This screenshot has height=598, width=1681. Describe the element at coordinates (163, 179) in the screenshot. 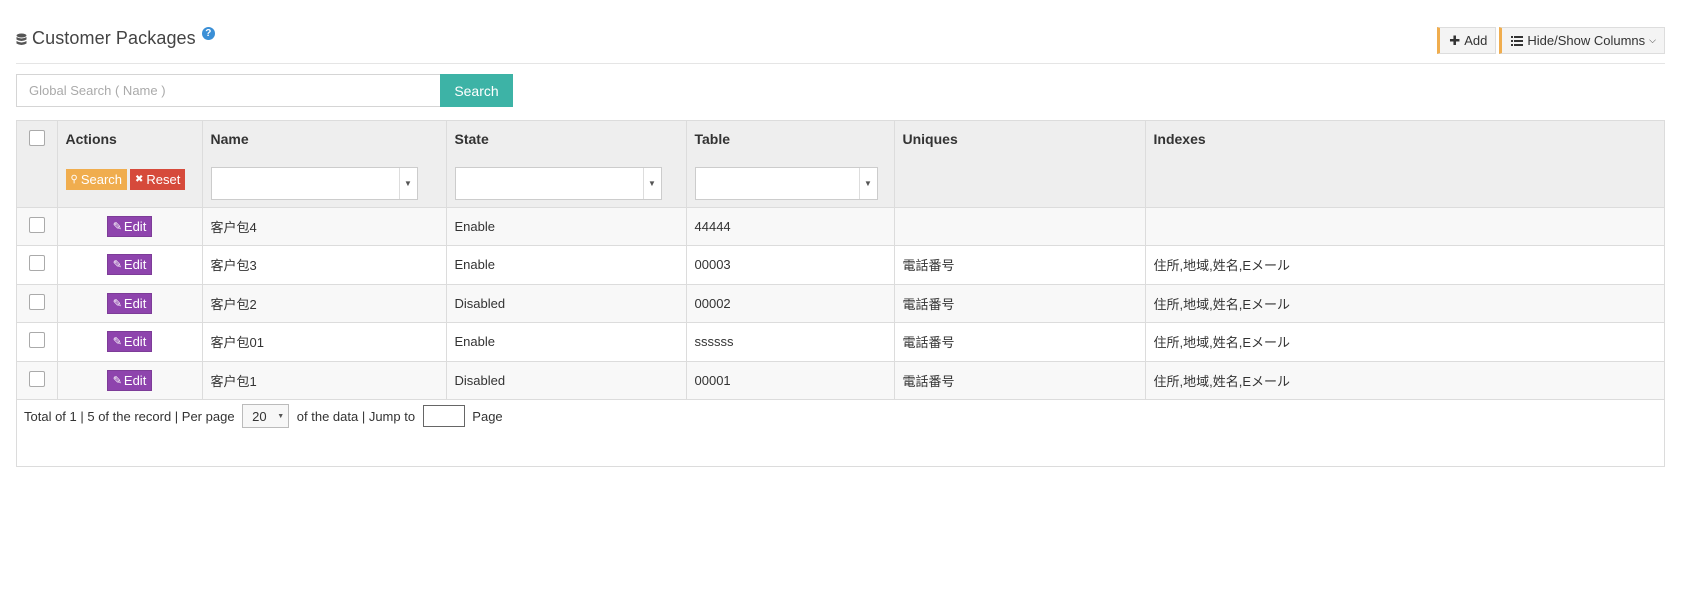

I see `filter-reset-label: Reset` at that location.